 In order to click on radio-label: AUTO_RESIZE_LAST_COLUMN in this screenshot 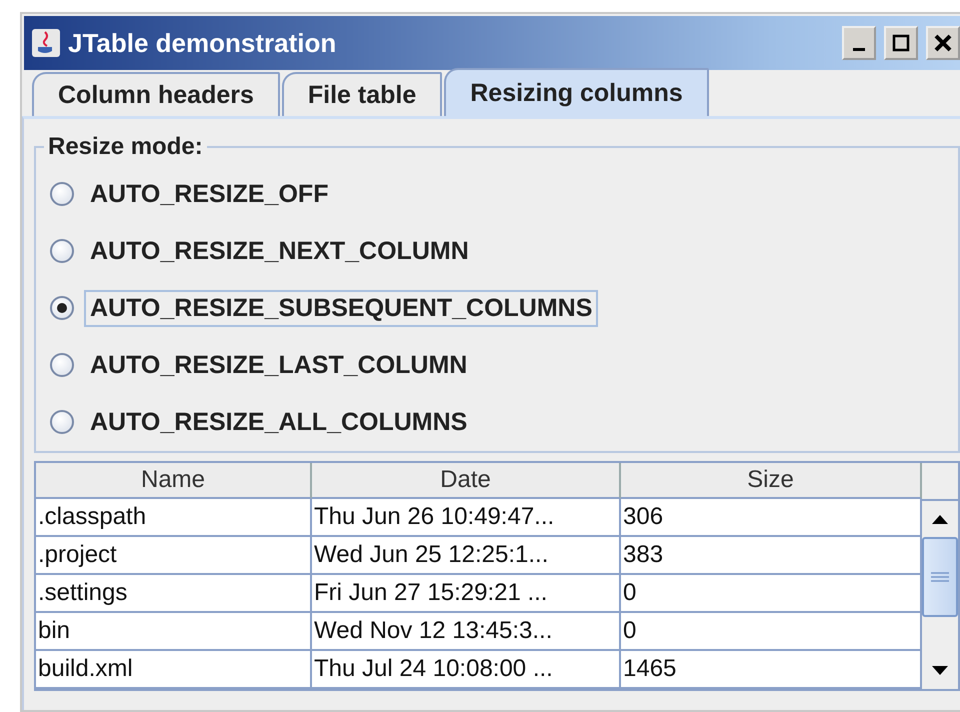, I will do `click(279, 365)`.